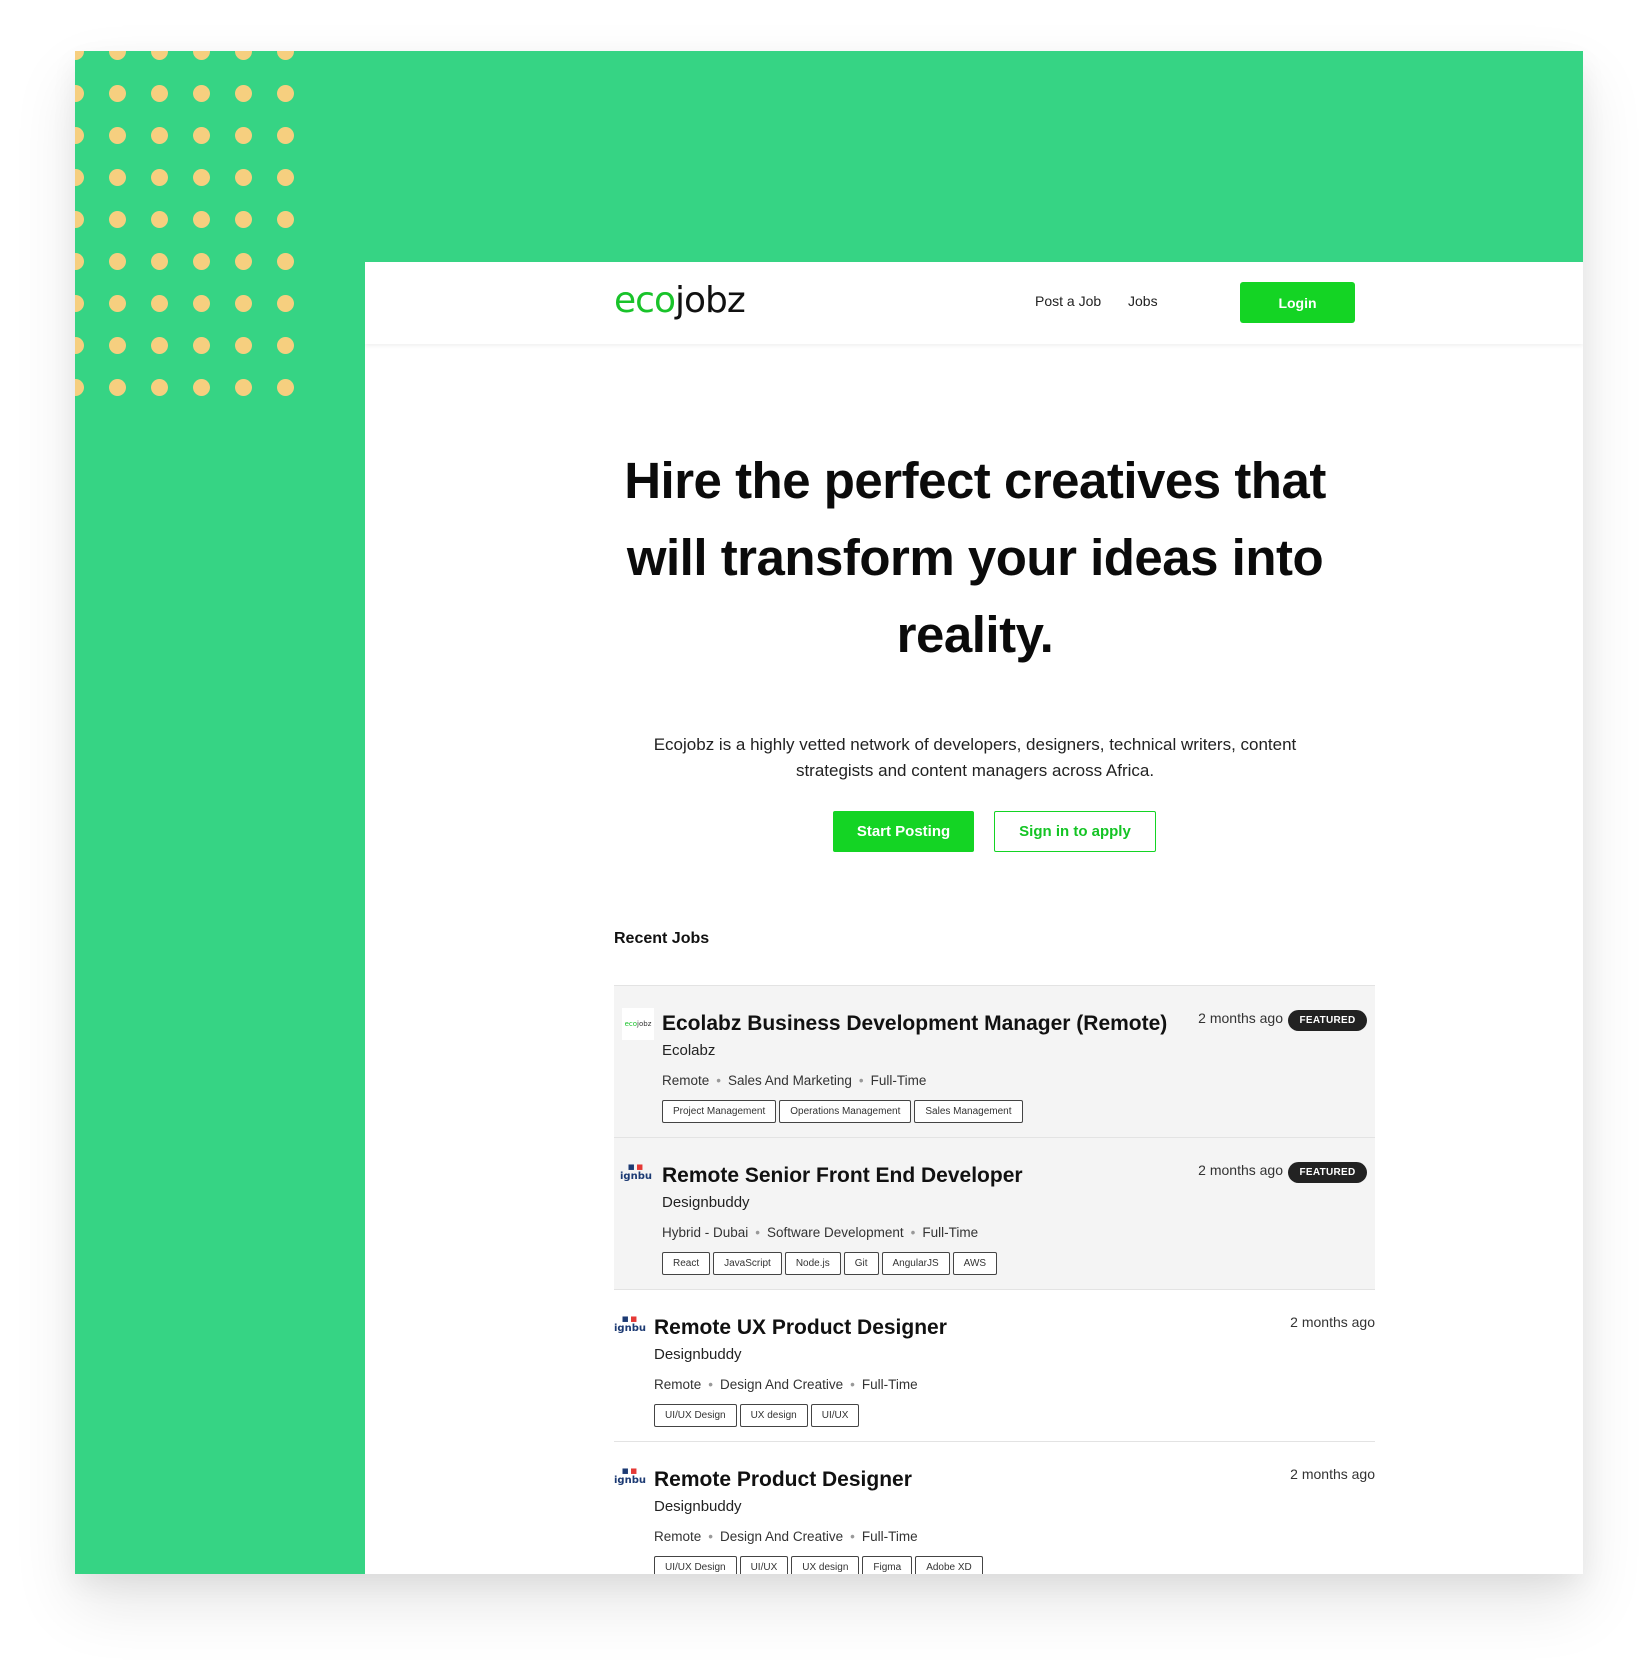 The image size is (1650, 1665). What do you see at coordinates (949, 1565) in the screenshot?
I see `job-tag: Adobe XD` at bounding box center [949, 1565].